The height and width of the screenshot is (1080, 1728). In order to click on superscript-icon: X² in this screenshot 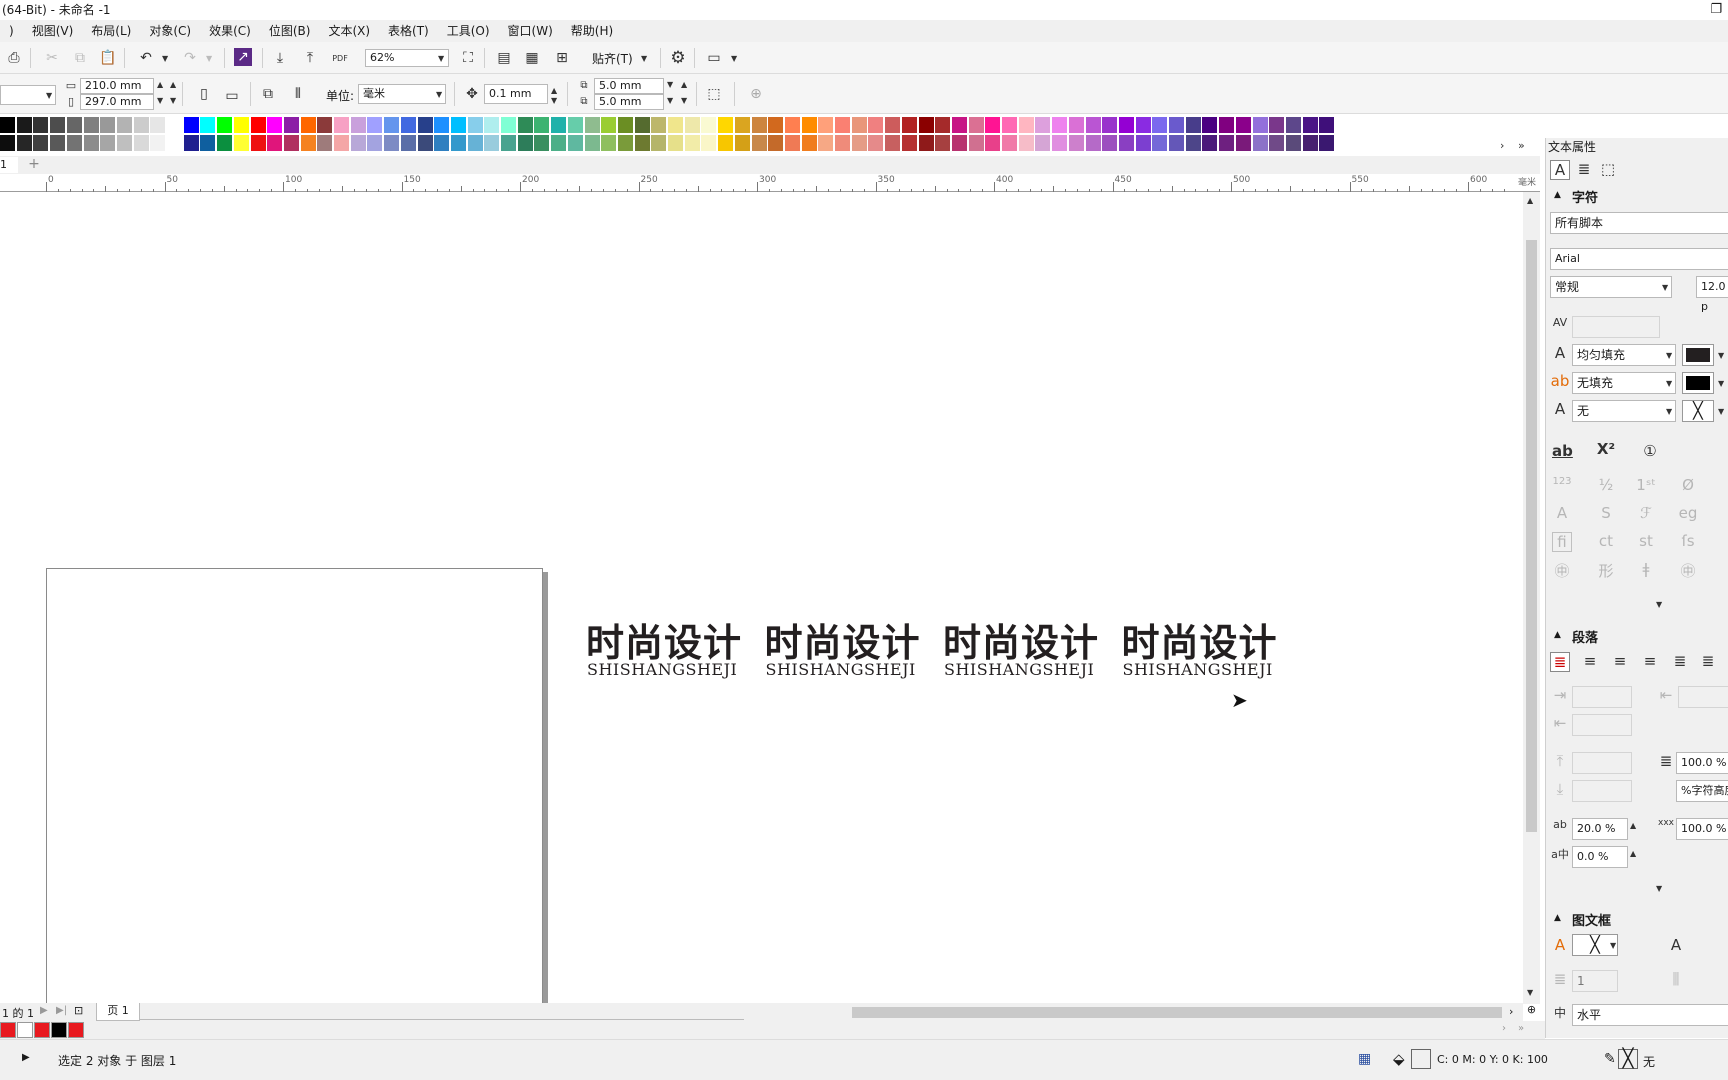, I will do `click(1606, 450)`.